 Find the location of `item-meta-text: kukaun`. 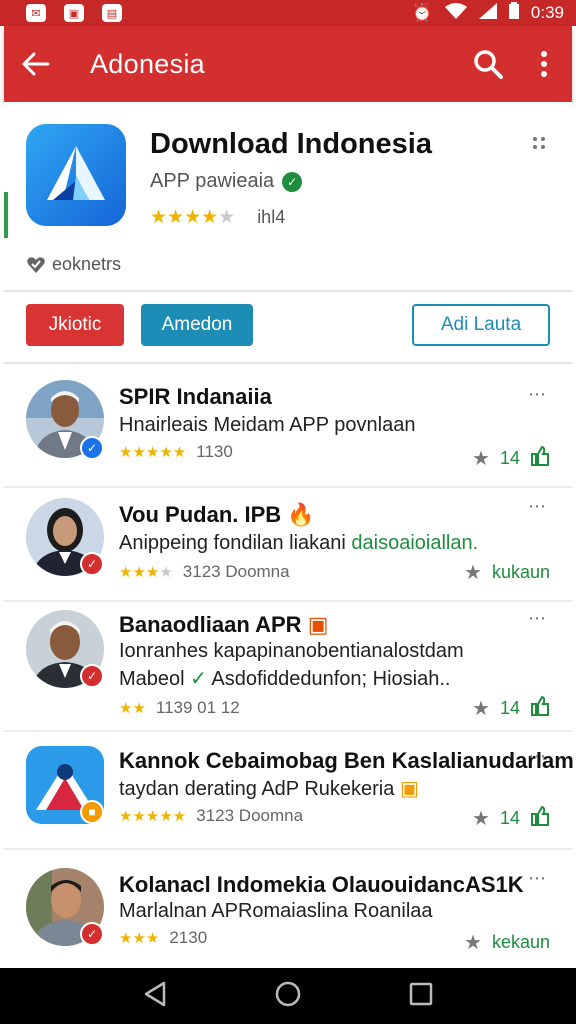

item-meta-text: kukaun is located at coordinates (521, 572).